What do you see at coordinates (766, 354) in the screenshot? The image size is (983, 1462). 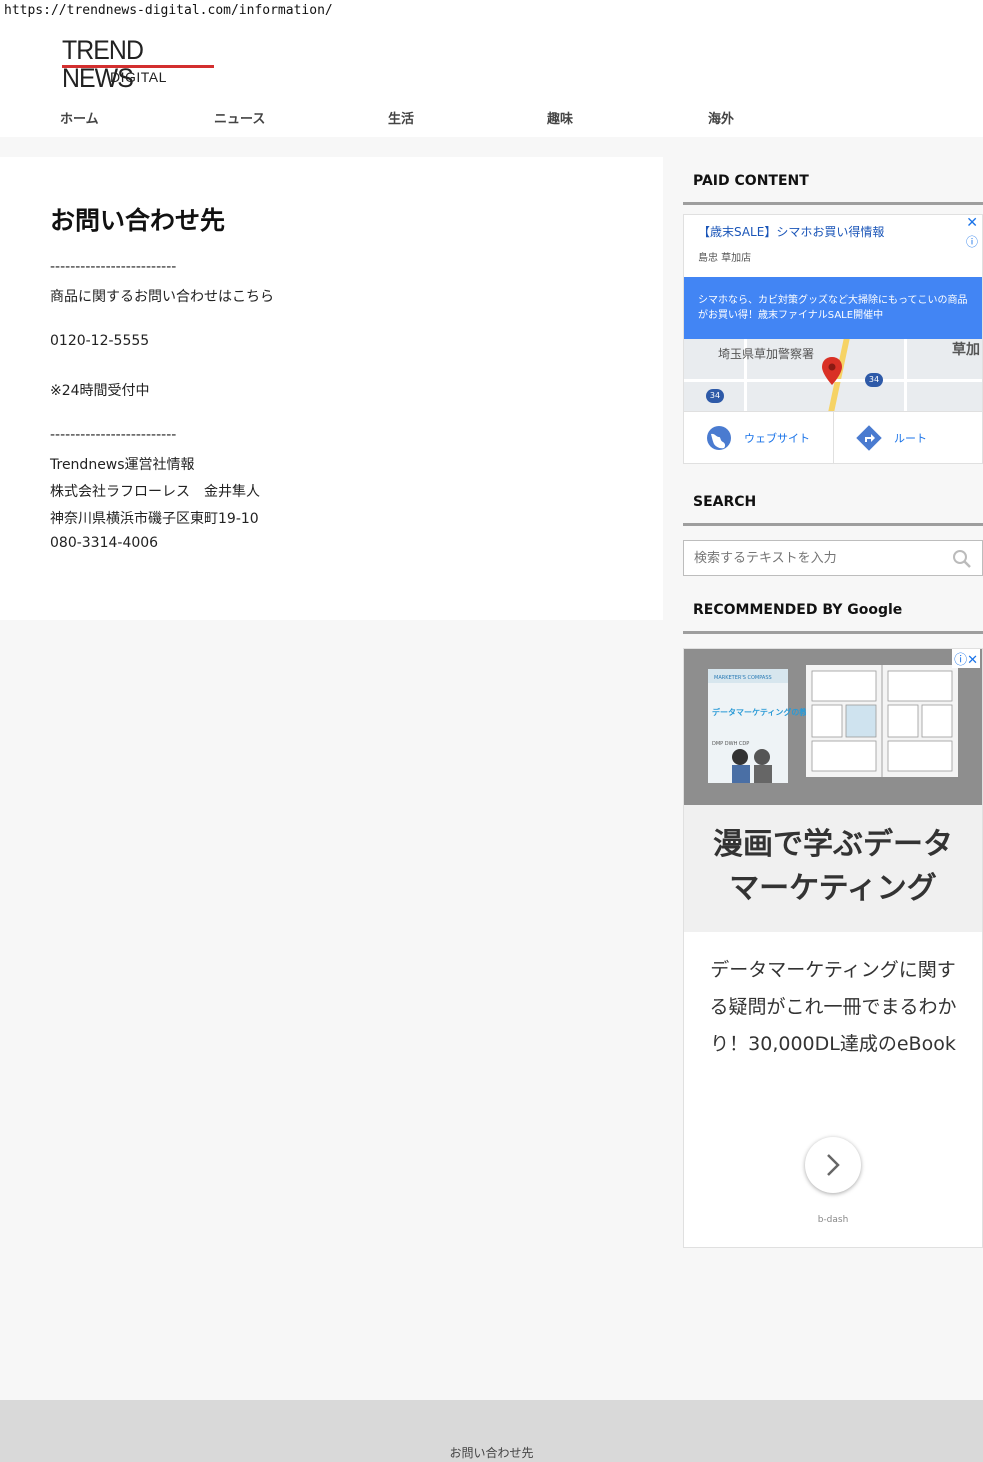 I see `map-place-label: 埼玉県草加警察署` at bounding box center [766, 354].